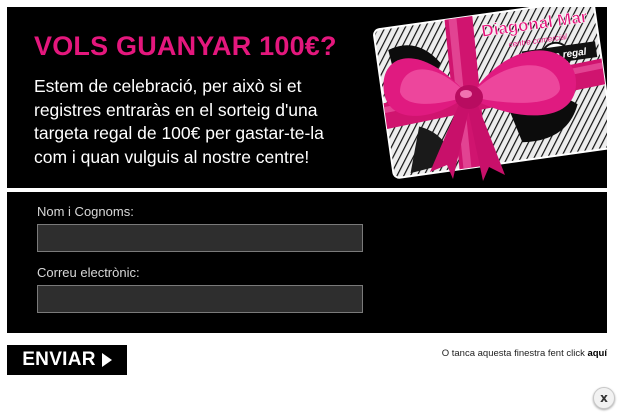  I want to click on banner-title: VOLS GUANYAR 100€?, so click(185, 46).